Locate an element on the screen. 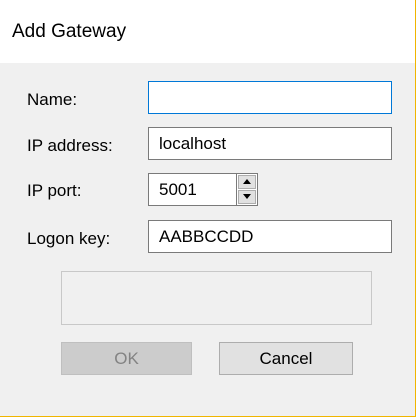 The width and height of the screenshot is (417, 417). ip-port-label: IP port: is located at coordinates (54, 190).